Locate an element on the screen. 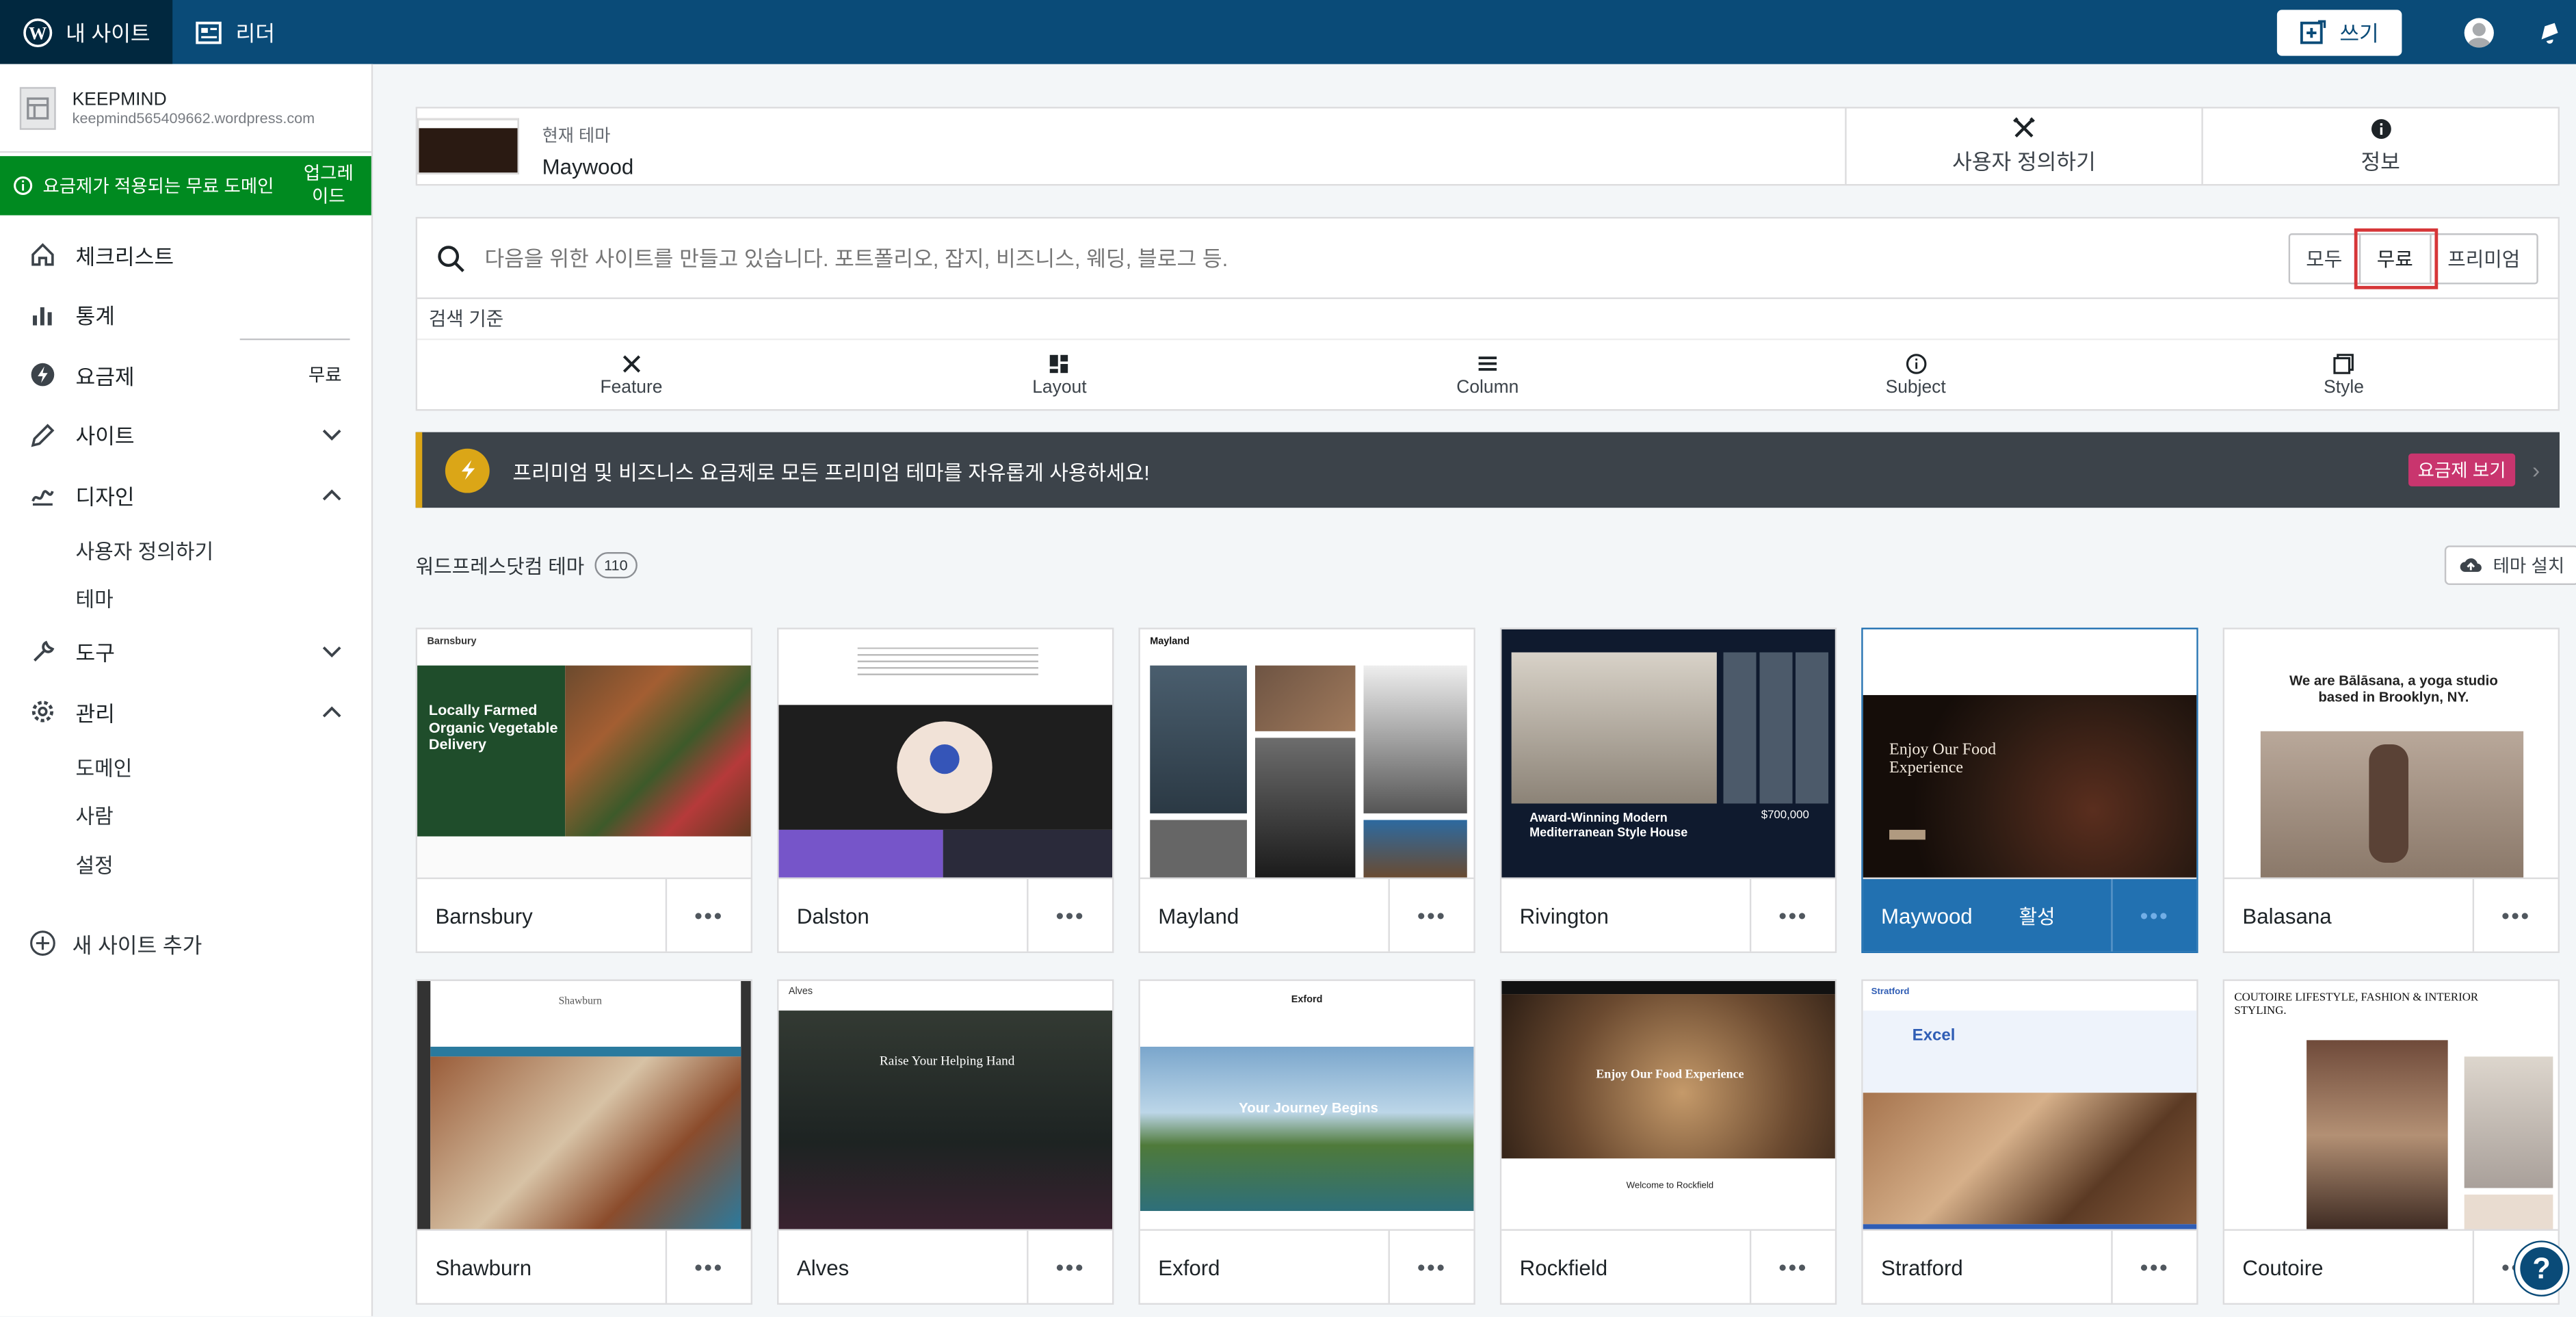  sidebar-item-plan: 요금제 무료 is located at coordinates (185, 375).